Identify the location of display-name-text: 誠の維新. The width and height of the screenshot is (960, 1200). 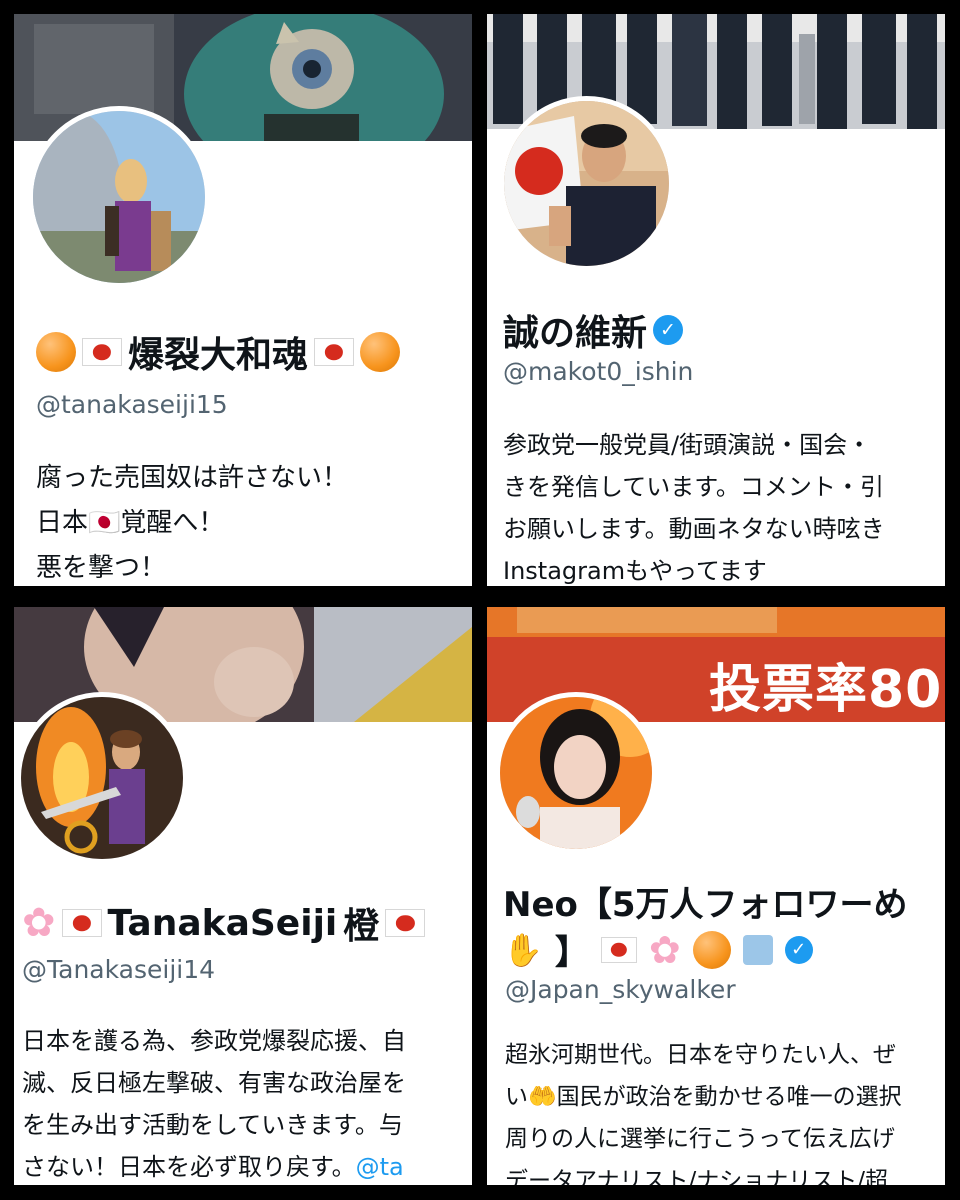
(575, 333).